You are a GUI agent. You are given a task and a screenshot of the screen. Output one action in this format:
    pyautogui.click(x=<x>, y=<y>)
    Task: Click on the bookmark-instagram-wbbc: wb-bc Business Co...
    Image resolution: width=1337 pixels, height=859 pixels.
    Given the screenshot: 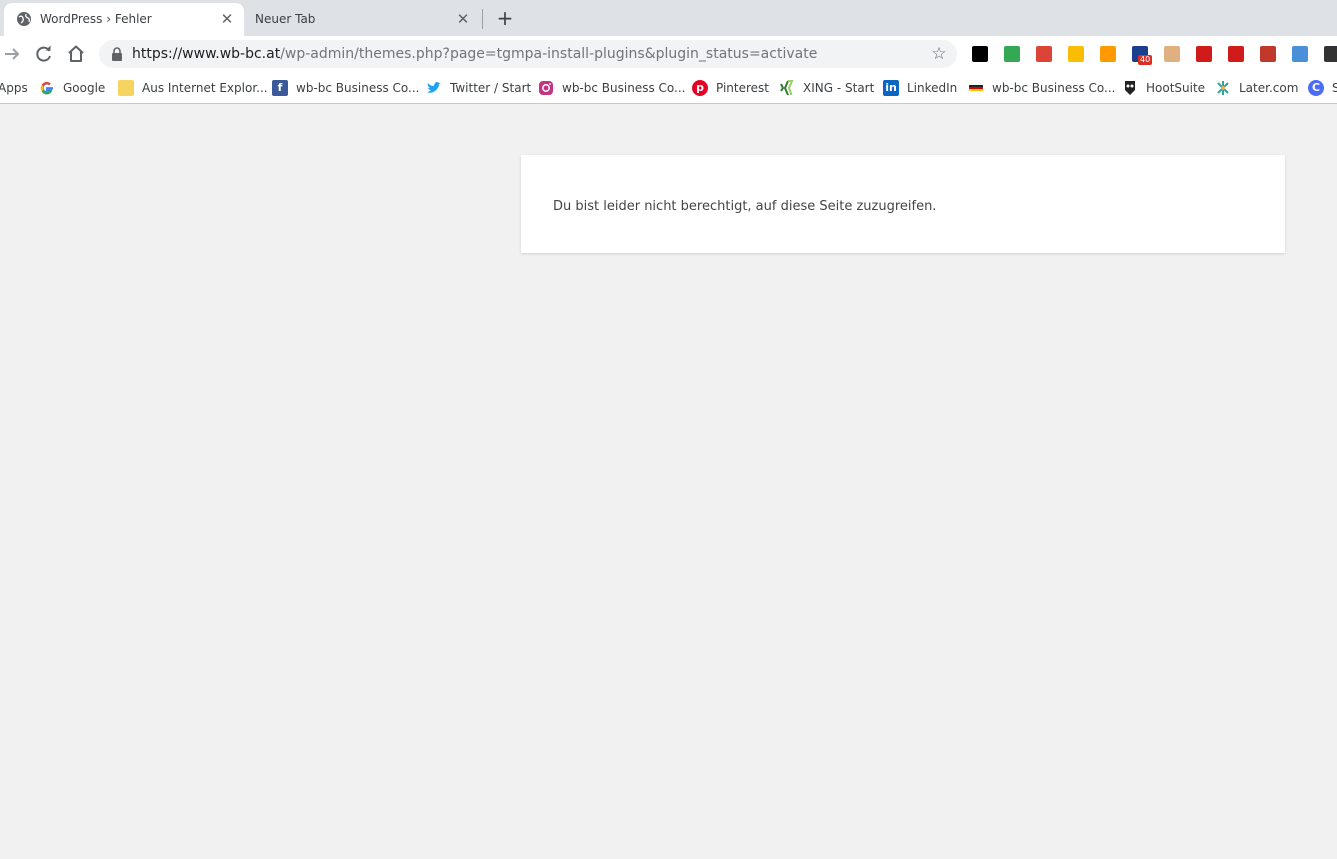 What is the action you would take?
    pyautogui.click(x=611, y=88)
    